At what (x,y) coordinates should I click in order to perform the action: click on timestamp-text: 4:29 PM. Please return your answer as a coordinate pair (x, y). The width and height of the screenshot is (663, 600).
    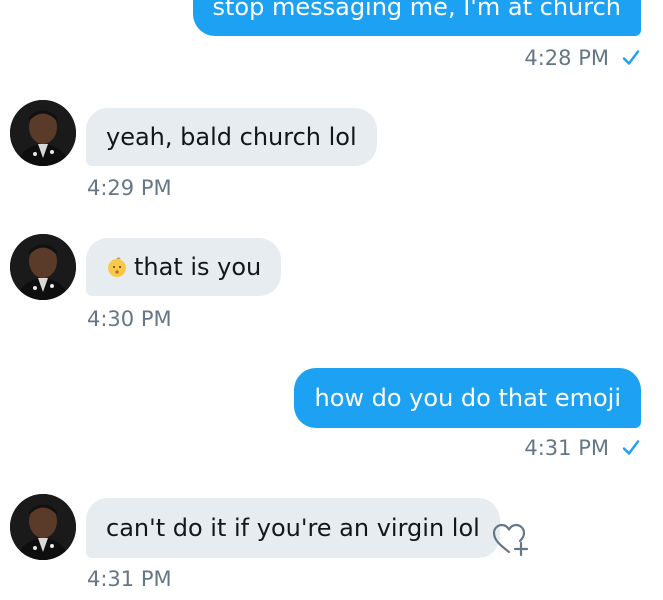
    Looking at the image, I should click on (129, 188).